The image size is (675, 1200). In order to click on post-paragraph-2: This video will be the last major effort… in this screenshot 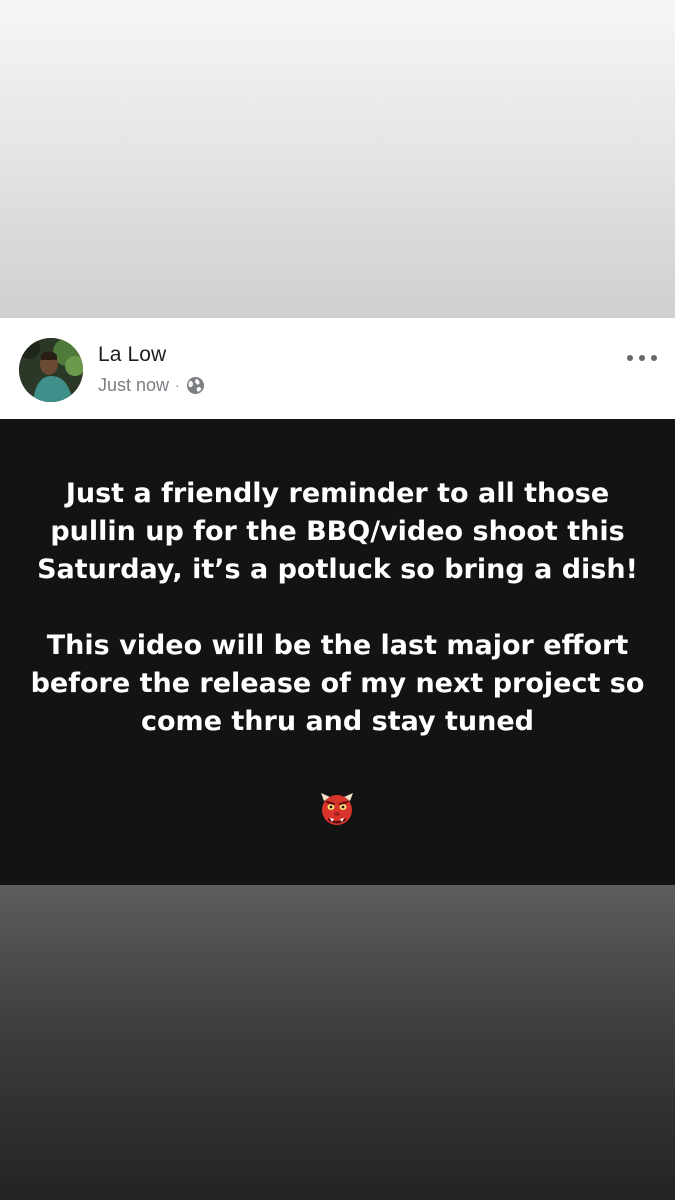, I will do `click(337, 683)`.